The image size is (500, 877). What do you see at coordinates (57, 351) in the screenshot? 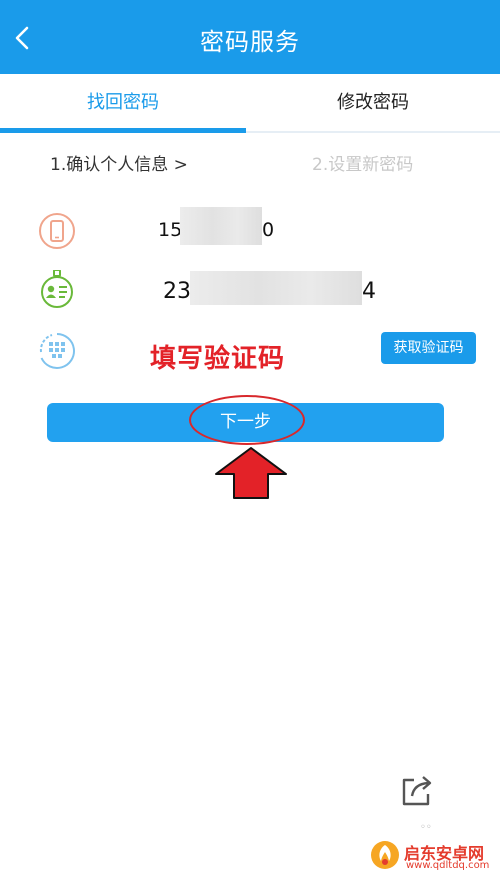
I see `captcha-icon` at bounding box center [57, 351].